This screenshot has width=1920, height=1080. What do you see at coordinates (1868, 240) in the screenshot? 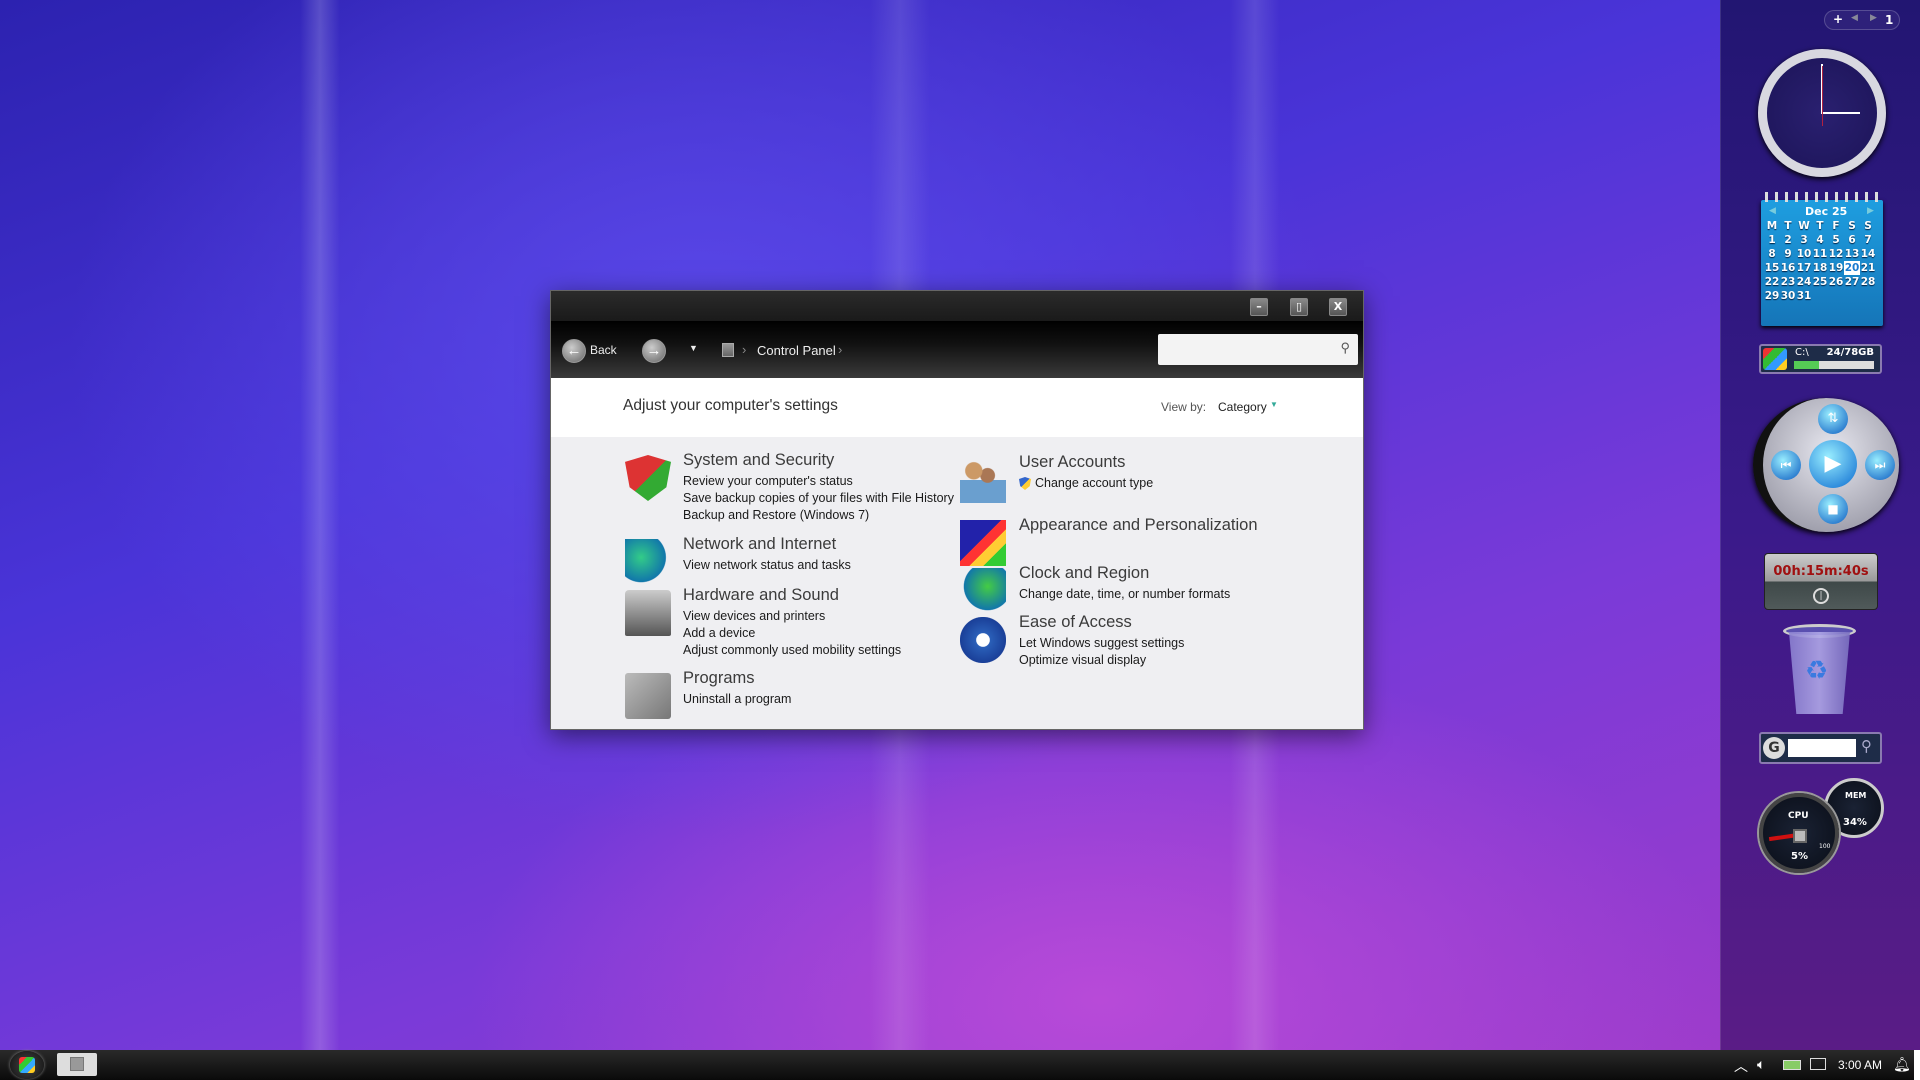
I see `calendar-day: 7` at bounding box center [1868, 240].